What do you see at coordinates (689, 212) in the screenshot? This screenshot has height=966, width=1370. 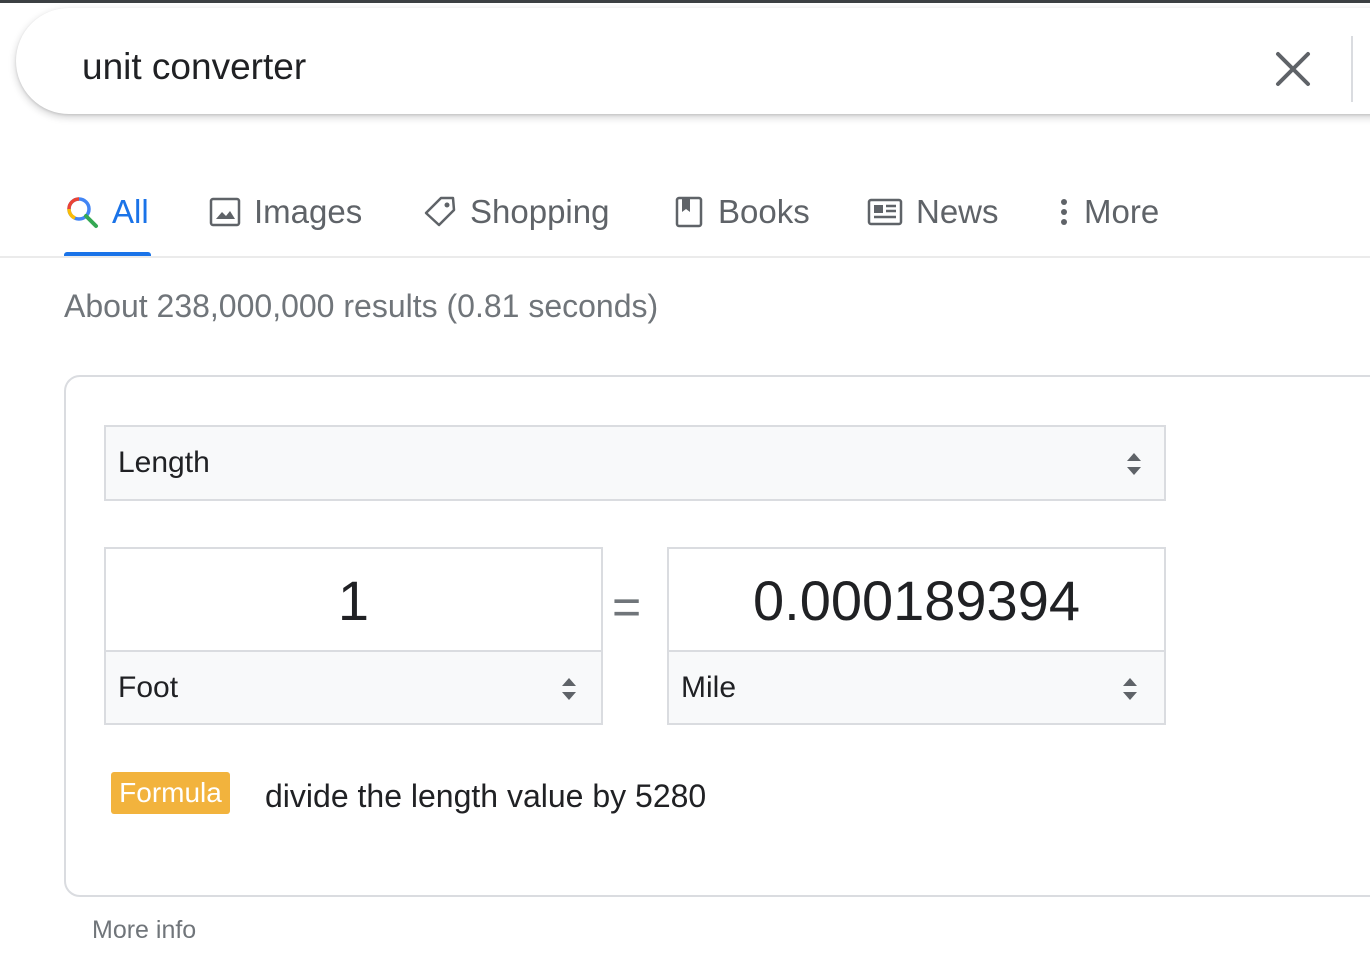 I see `book-icon` at bounding box center [689, 212].